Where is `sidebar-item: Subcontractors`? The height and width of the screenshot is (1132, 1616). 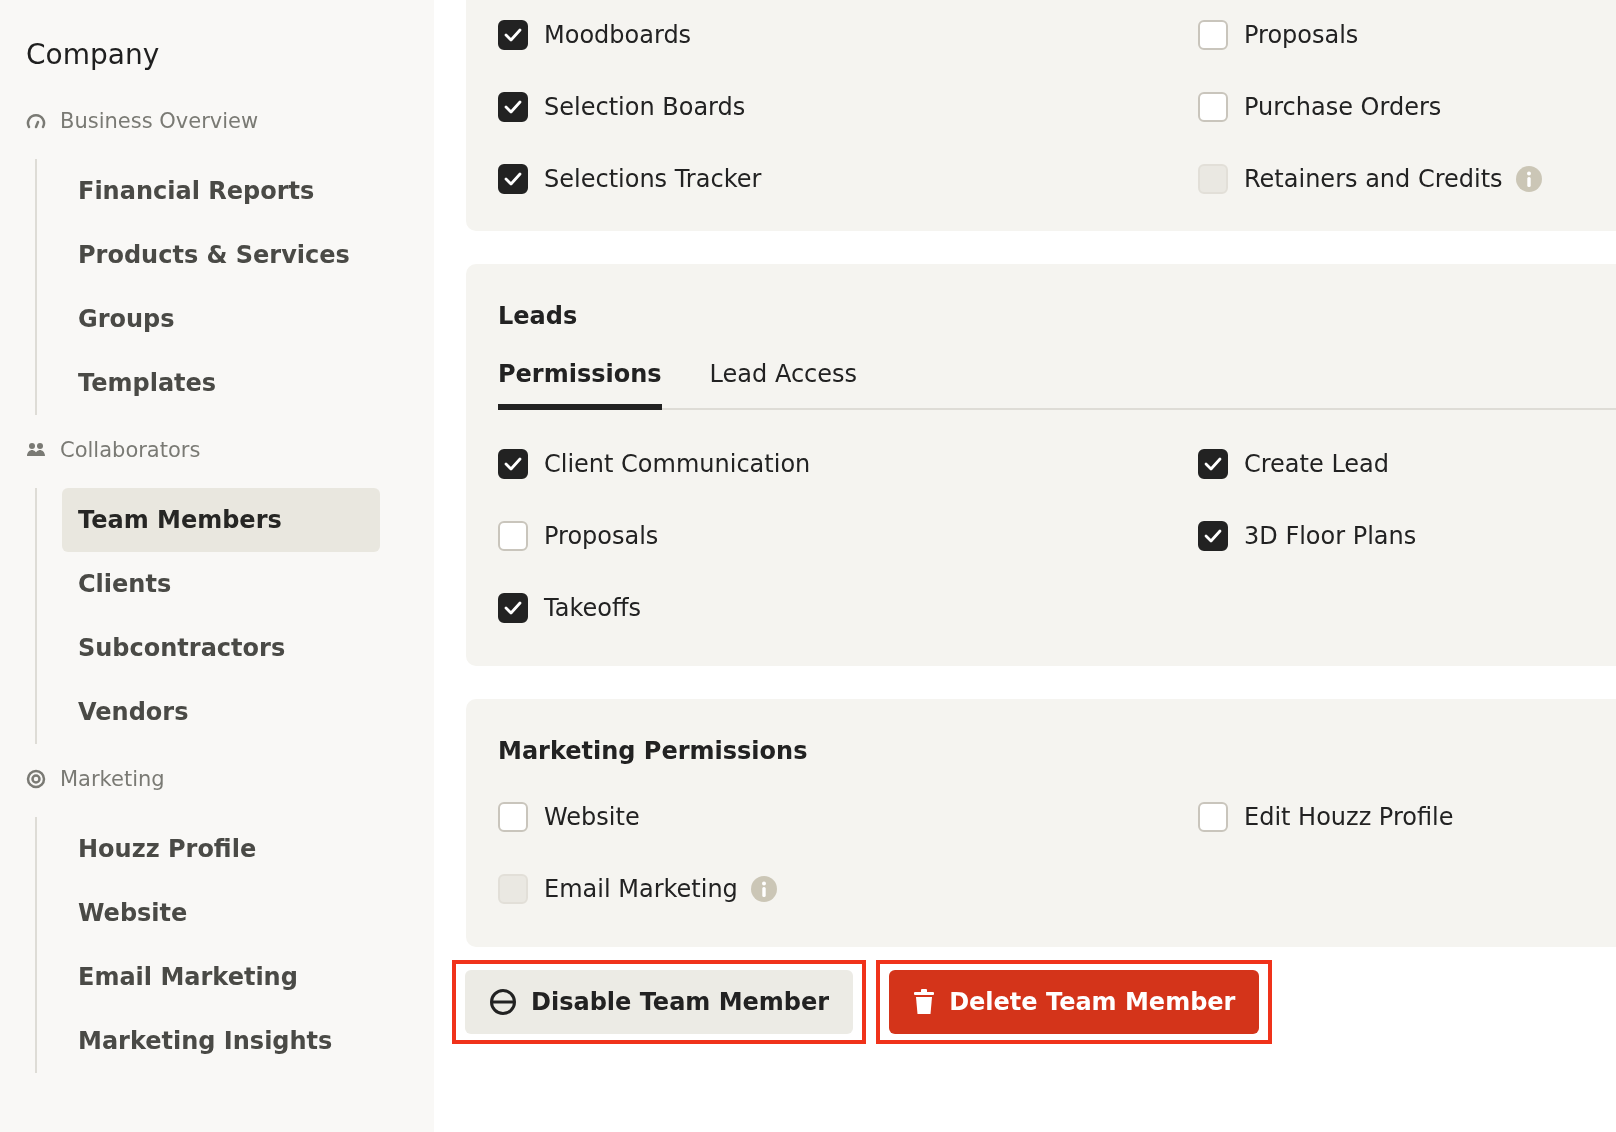 sidebar-item: Subcontractors is located at coordinates (221, 648).